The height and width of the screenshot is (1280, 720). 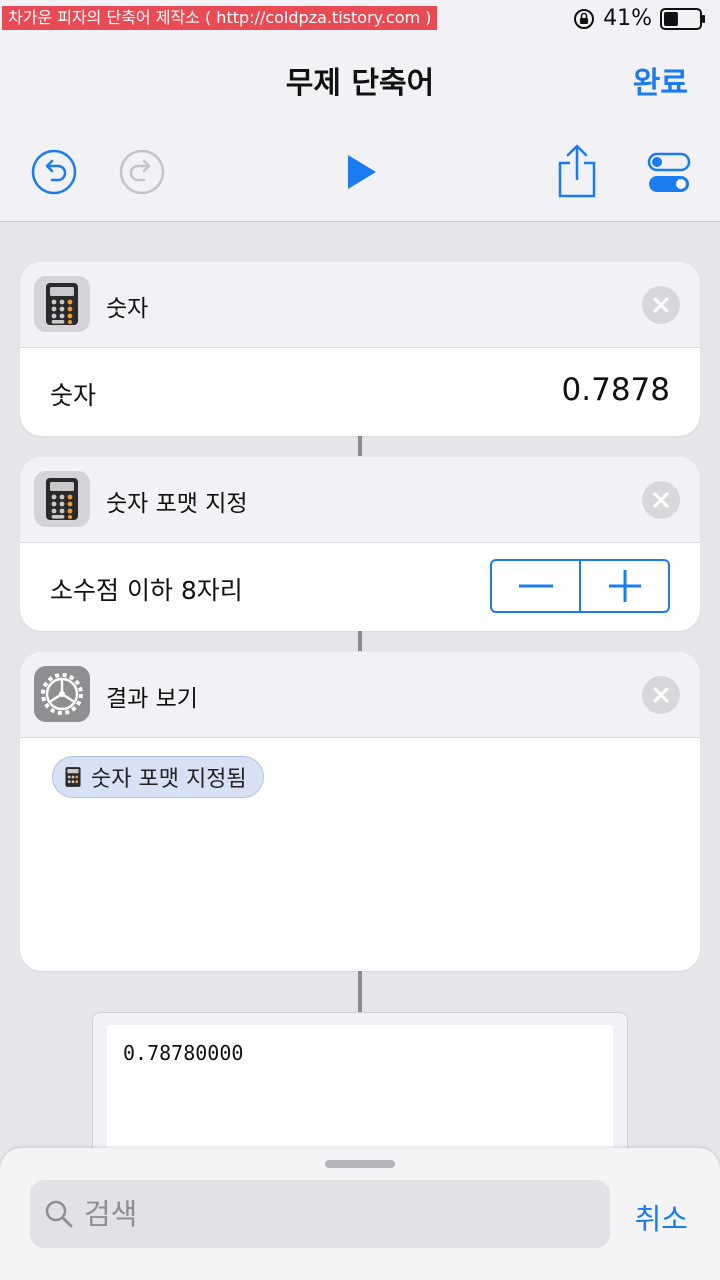 What do you see at coordinates (146, 590) in the screenshot?
I see `decimal-places-label: 소수점 이하 8자리` at bounding box center [146, 590].